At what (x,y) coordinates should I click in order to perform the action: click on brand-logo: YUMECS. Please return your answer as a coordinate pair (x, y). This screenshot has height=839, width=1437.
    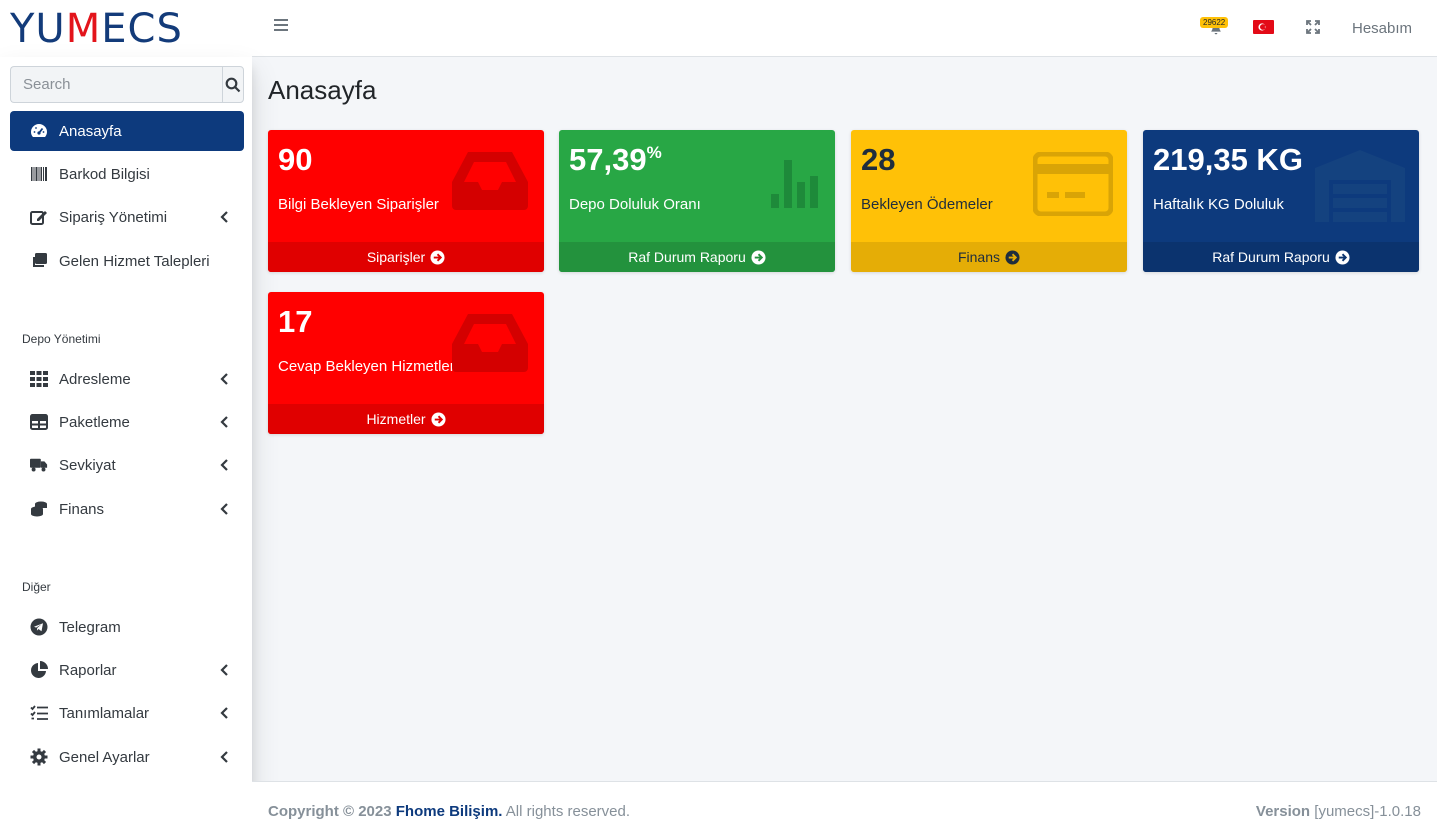
    Looking at the image, I should click on (126, 28).